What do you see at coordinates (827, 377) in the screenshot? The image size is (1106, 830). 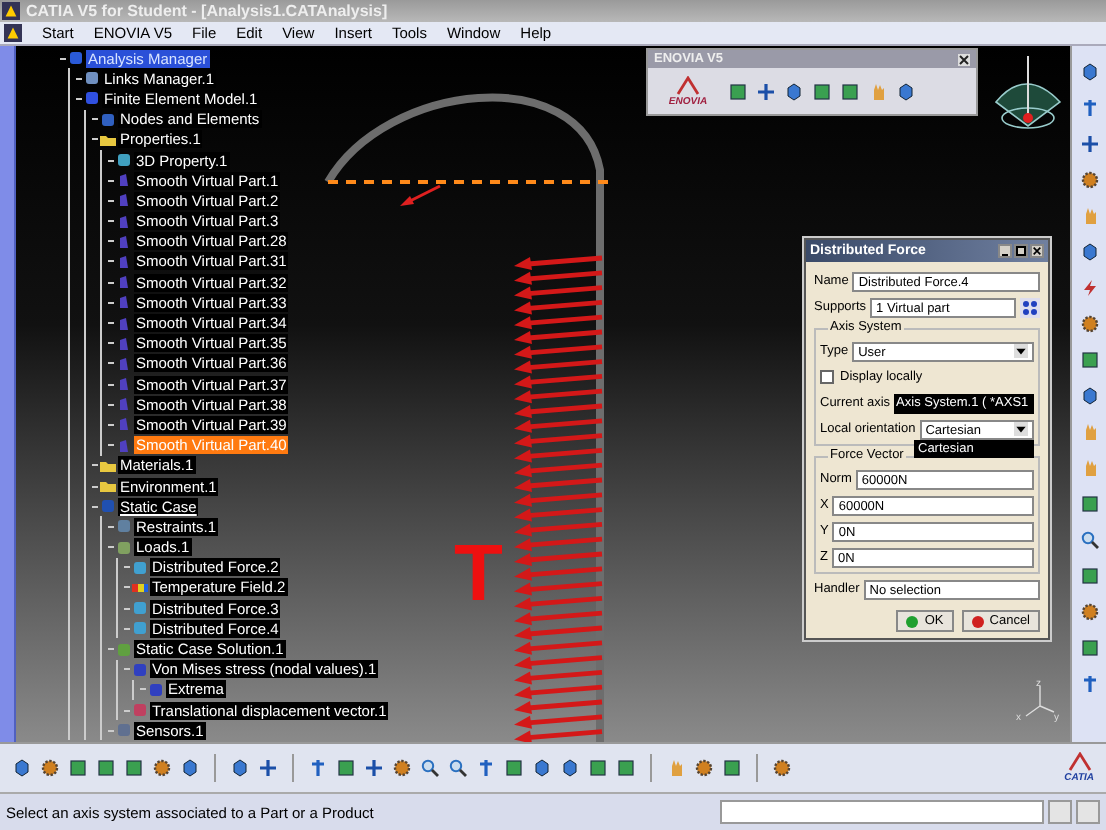 I see `checkbox` at bounding box center [827, 377].